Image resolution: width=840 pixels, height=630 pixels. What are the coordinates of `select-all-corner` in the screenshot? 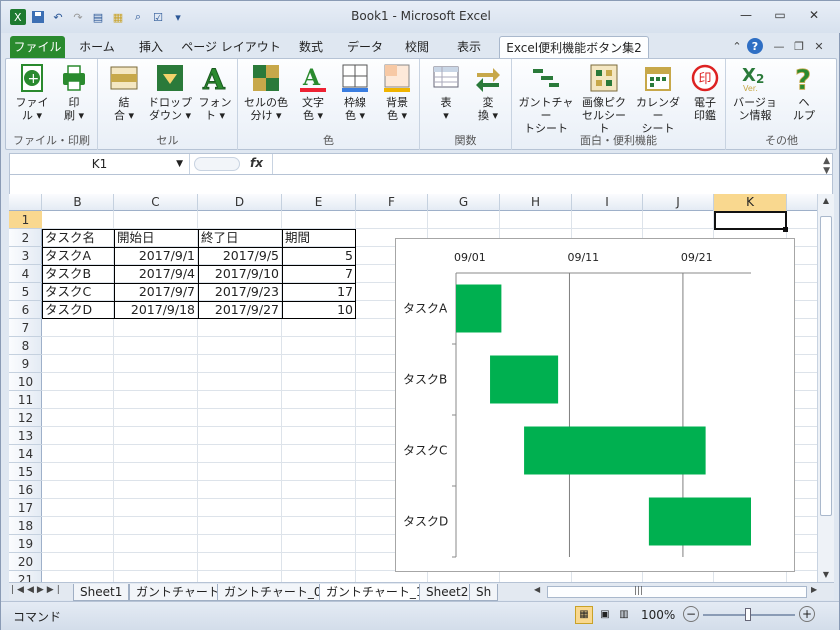 It's located at (25, 202).